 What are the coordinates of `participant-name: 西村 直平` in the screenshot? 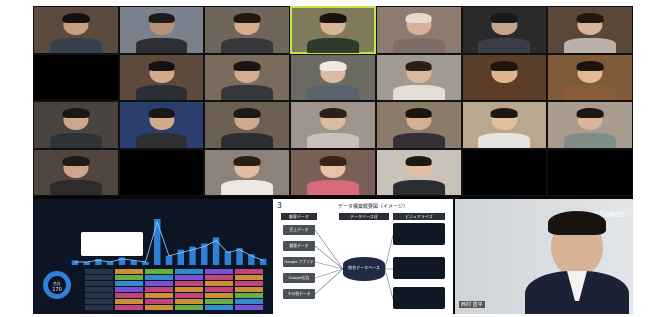 It's located at (472, 304).